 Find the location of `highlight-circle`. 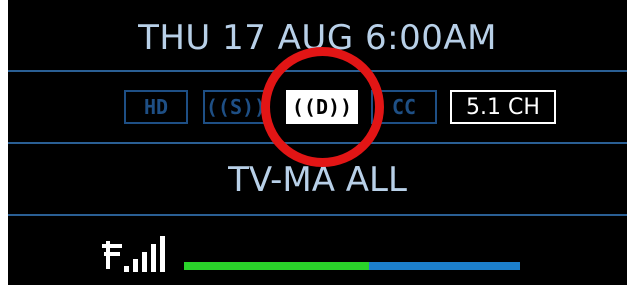

highlight-circle is located at coordinates (322, 107).